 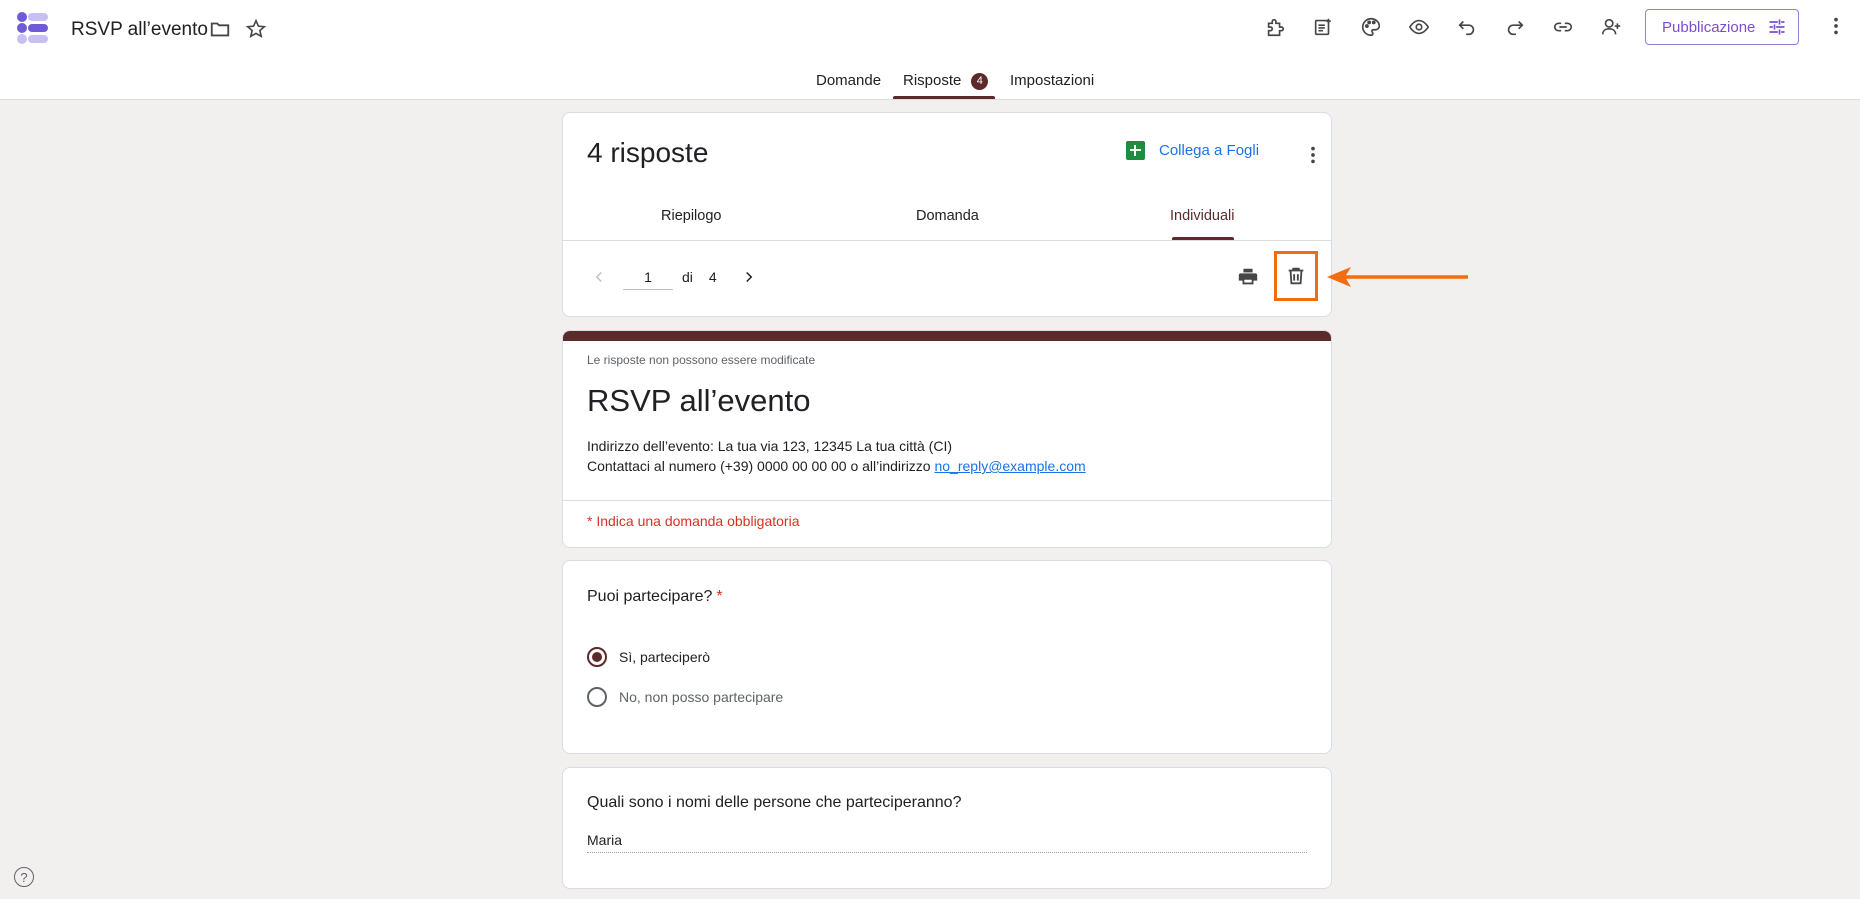 What do you see at coordinates (674, 276) in the screenshot?
I see `response-pager: di 4` at bounding box center [674, 276].